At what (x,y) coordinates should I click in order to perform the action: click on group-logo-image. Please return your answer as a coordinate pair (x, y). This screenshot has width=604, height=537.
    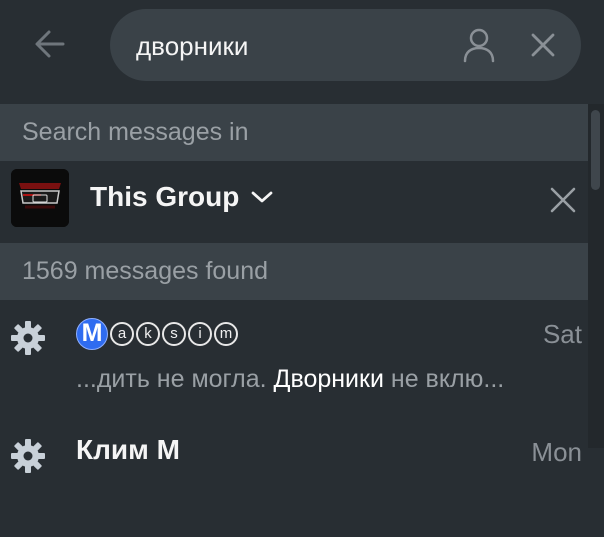
    Looking at the image, I should click on (40, 198).